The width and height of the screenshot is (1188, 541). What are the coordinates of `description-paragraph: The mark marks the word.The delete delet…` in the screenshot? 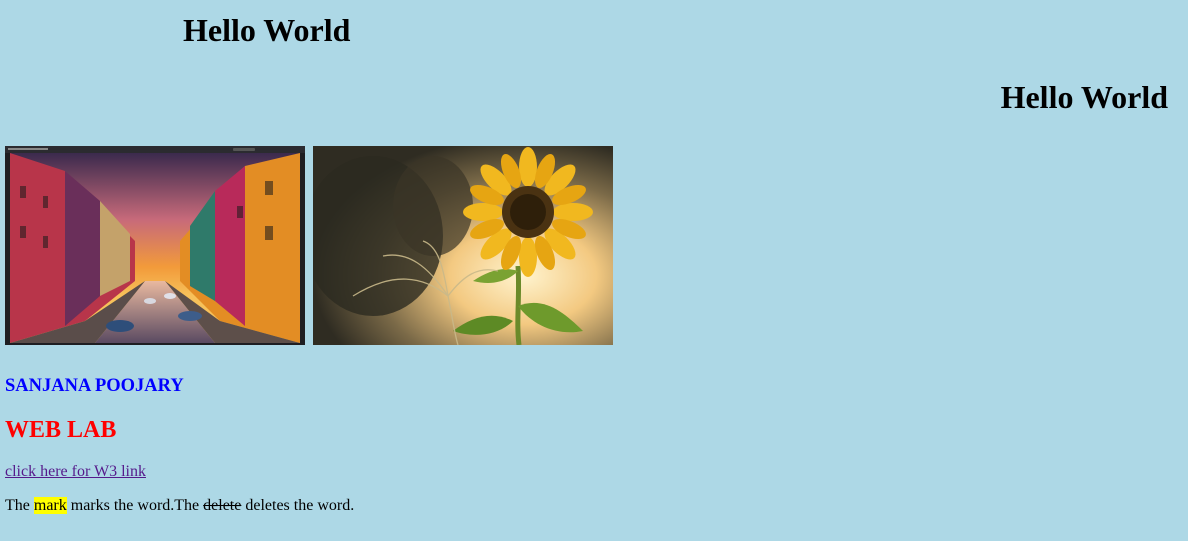 It's located at (179, 506).